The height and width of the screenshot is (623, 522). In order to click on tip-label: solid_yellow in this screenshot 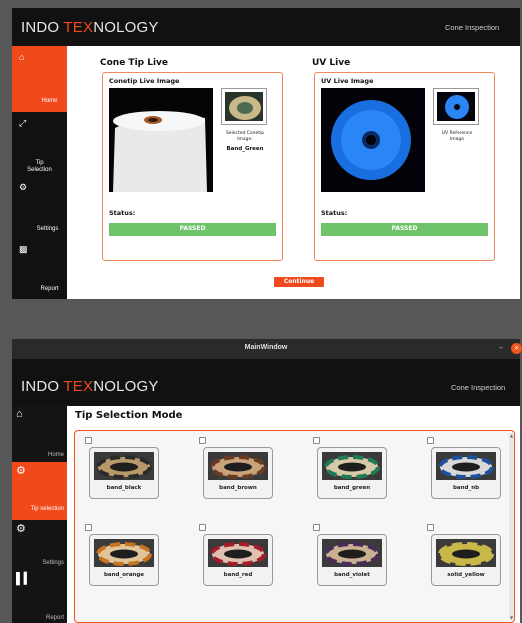, I will do `click(466, 575)`.